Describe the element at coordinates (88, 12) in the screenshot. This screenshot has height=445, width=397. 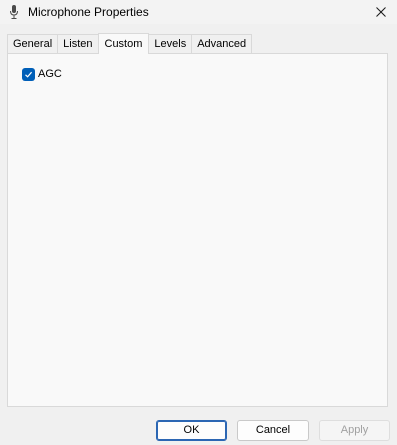
I see `window-title: Microphone Properties` at that location.